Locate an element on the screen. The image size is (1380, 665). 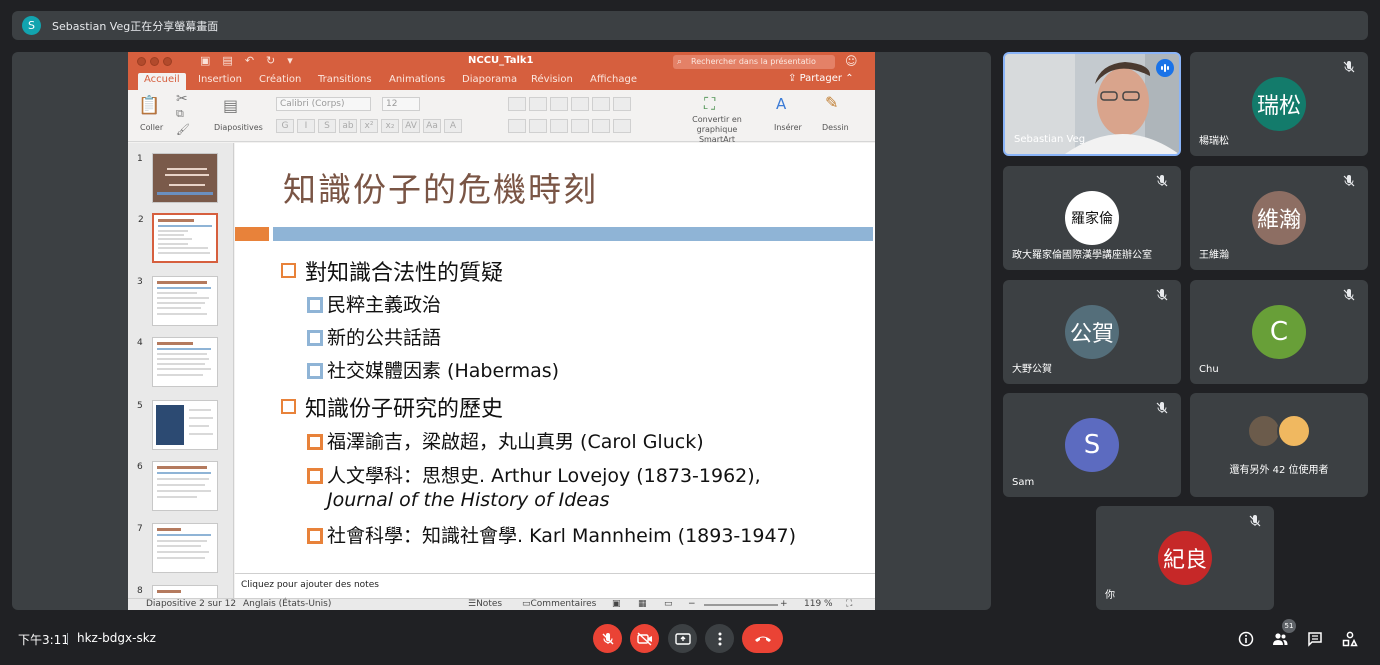
tab-insertion: Insertion is located at coordinates (220, 79).